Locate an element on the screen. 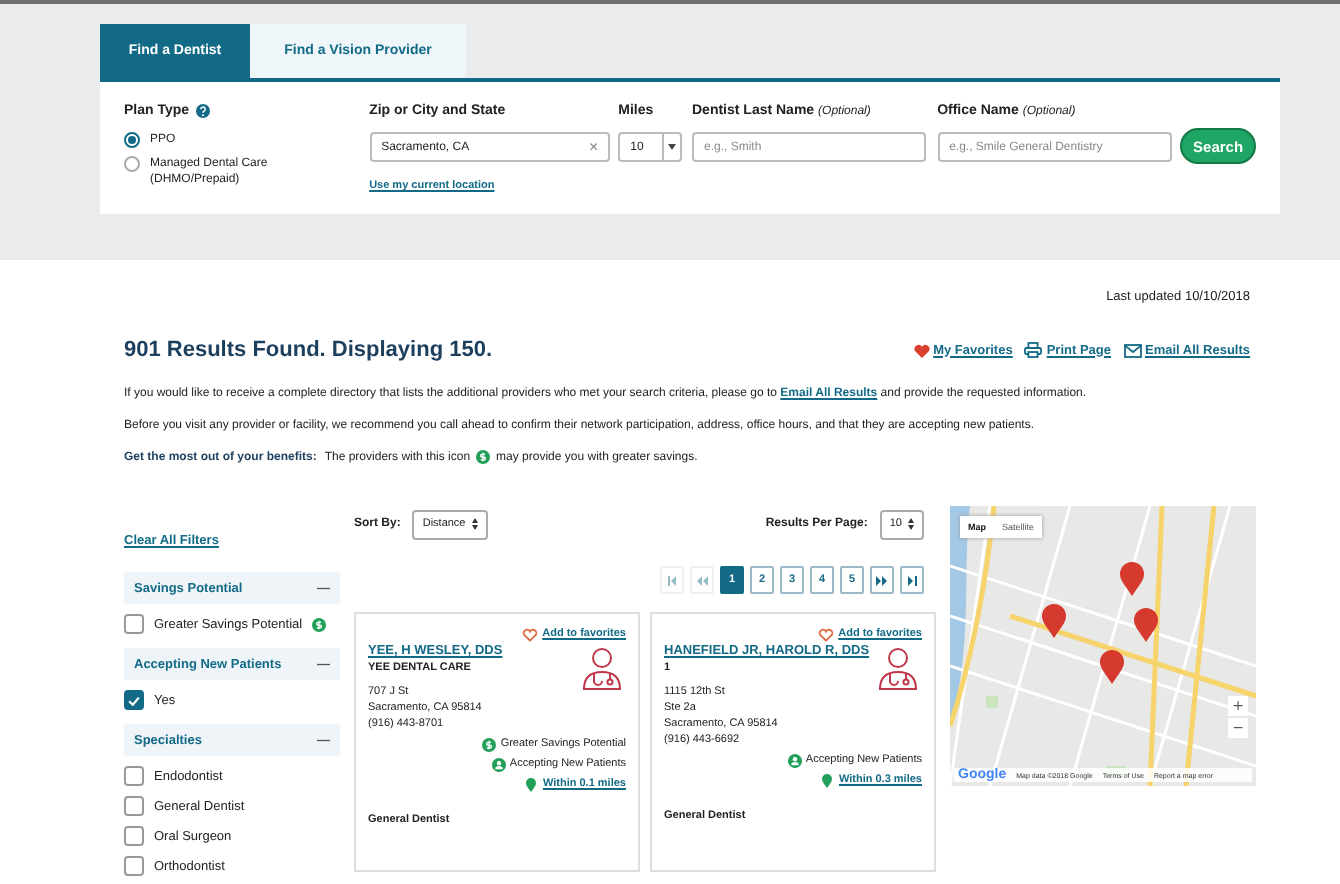 This screenshot has width=1340, height=884. next-page-icon is located at coordinates (882, 580).